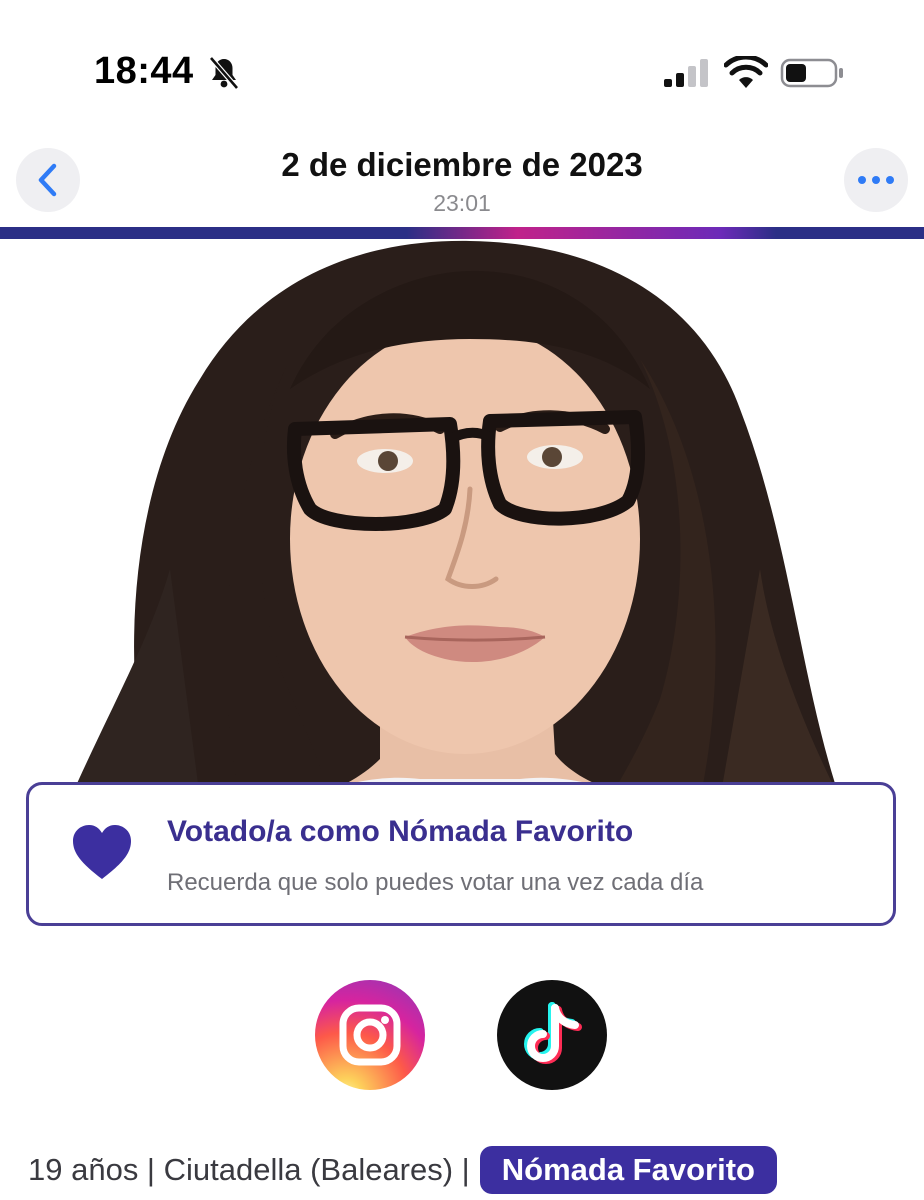 This screenshot has height=1200, width=924. What do you see at coordinates (400, 831) in the screenshot?
I see `vote-title: Votado/a como Nómada Favorito` at bounding box center [400, 831].